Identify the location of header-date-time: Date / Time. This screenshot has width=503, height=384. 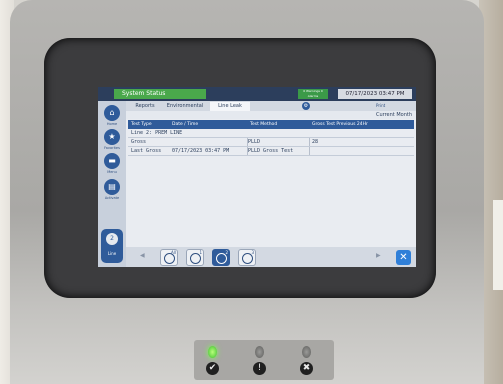
(185, 124).